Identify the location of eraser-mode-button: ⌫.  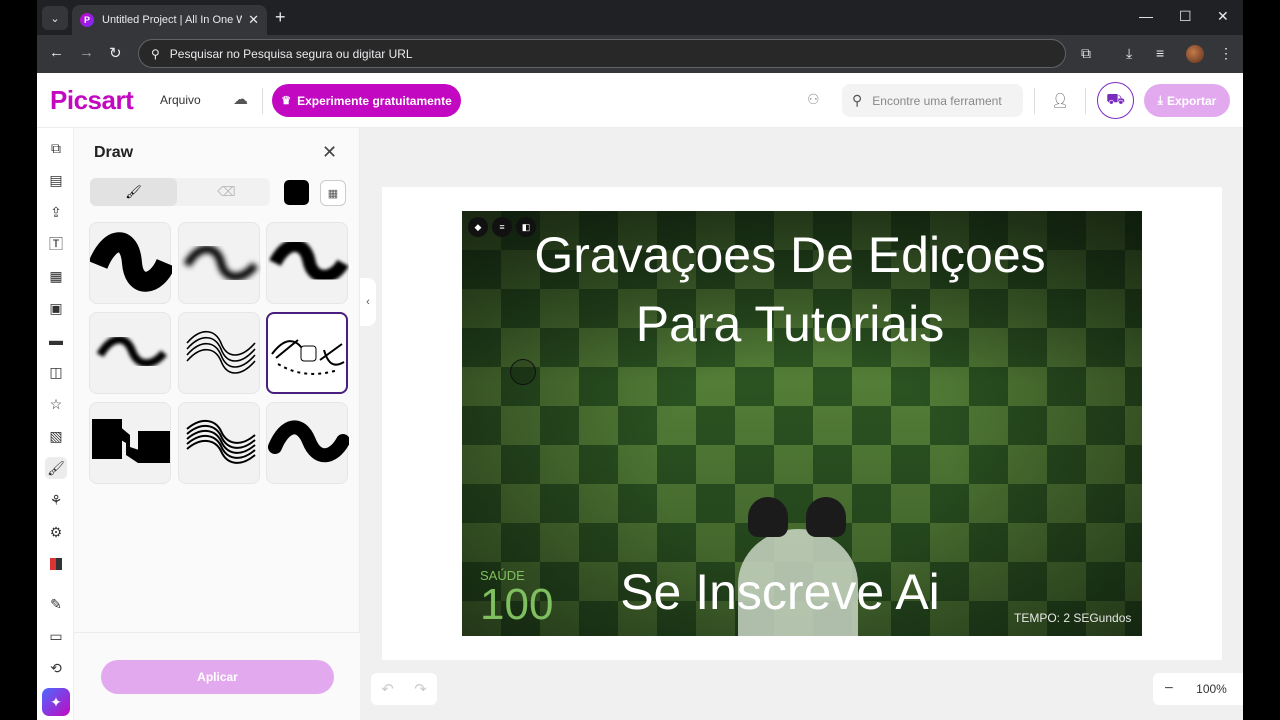
(226, 192).